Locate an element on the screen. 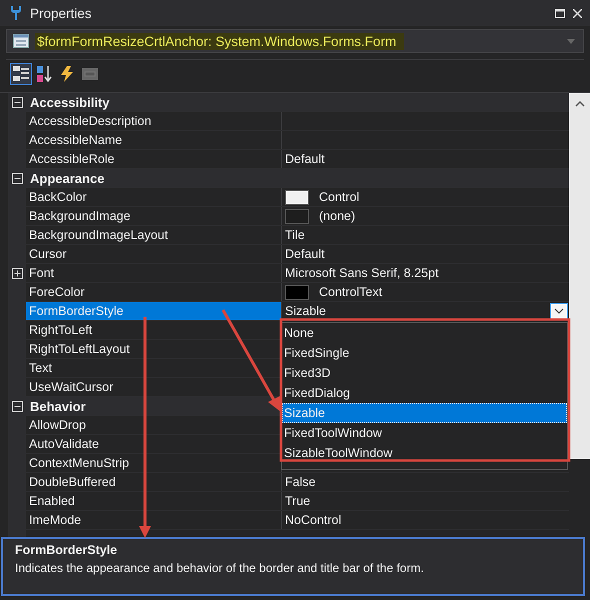 The image size is (590, 600). wrench-icon is located at coordinates (16, 13).